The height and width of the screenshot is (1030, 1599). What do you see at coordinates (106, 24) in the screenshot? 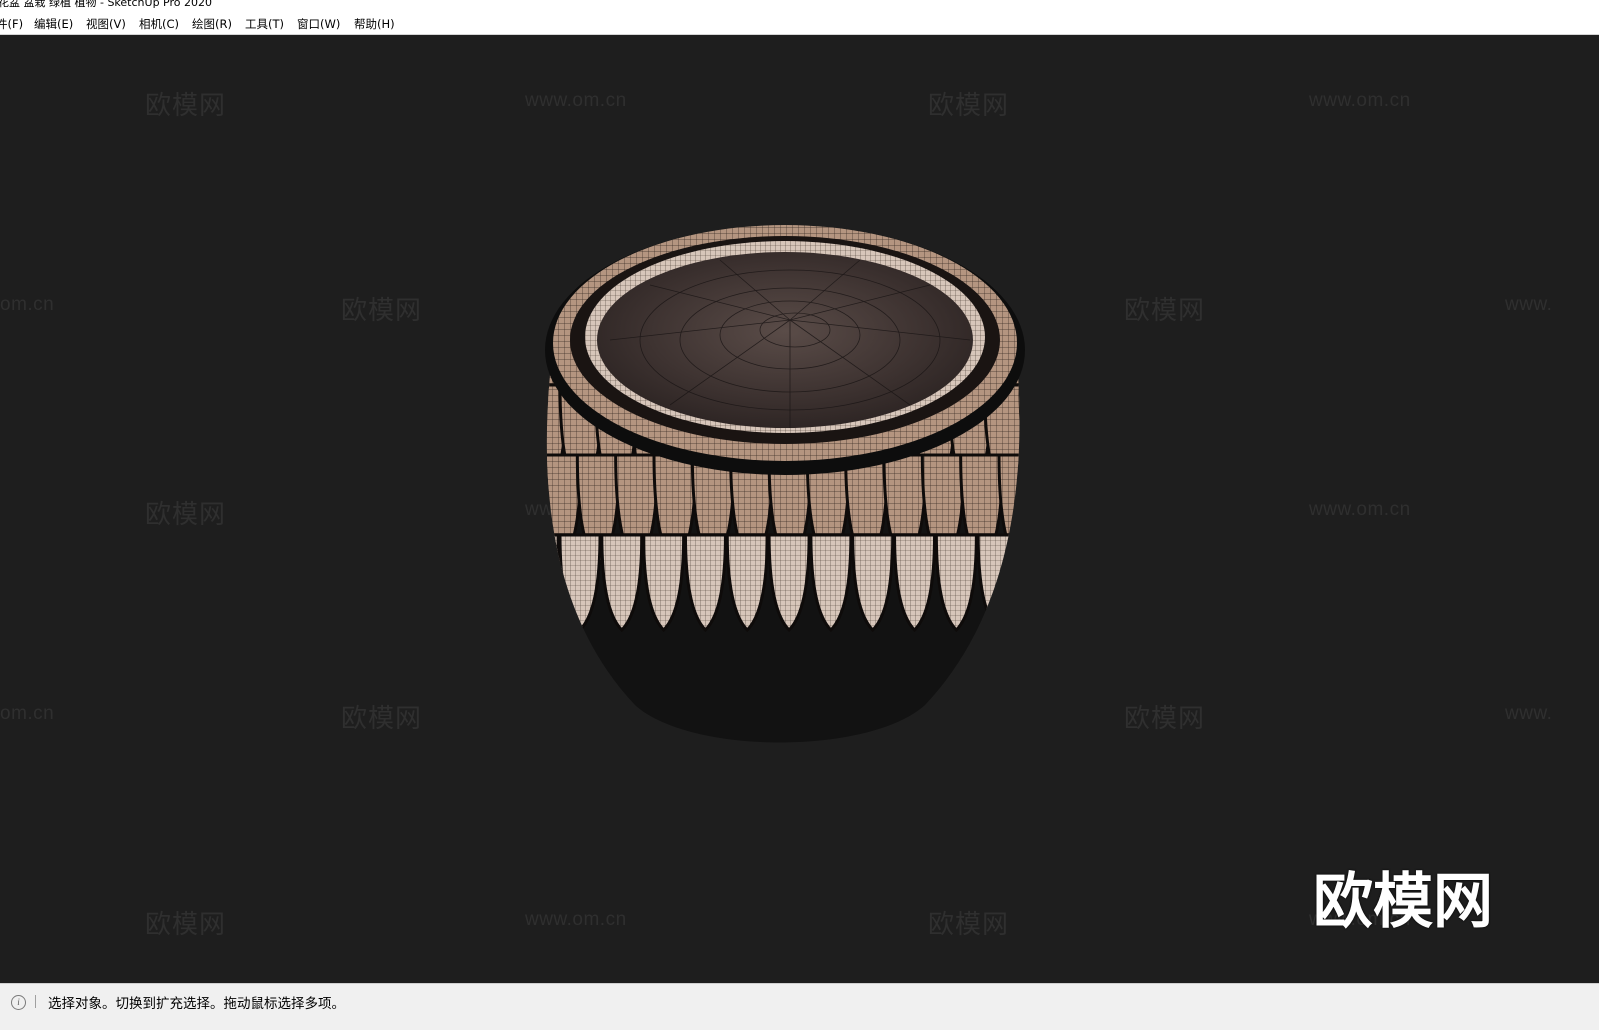
I see `menu-view: 视图(V)` at bounding box center [106, 24].